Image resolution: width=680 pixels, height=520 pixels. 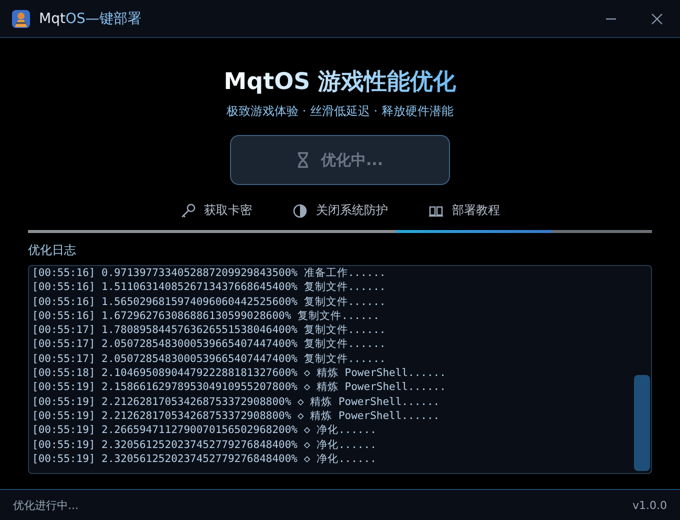 What do you see at coordinates (21, 19) in the screenshot?
I see `app-logo-icon` at bounding box center [21, 19].